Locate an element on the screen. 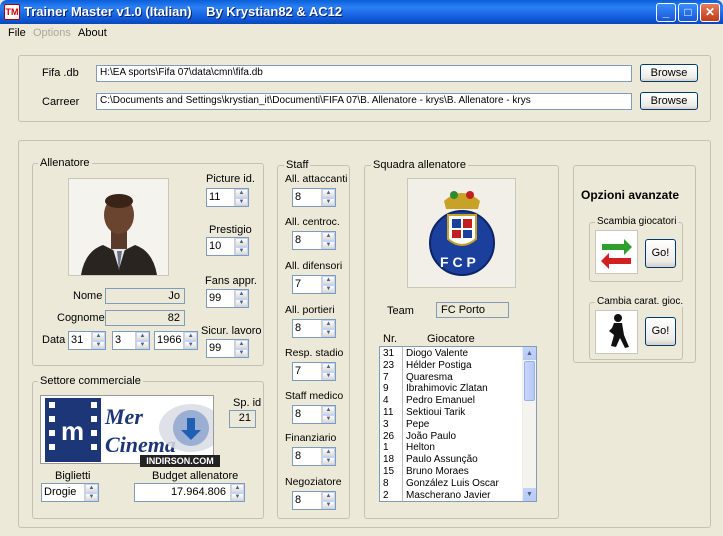 The height and width of the screenshot is (536, 723). staff-label: All. centroc. is located at coordinates (312, 222).